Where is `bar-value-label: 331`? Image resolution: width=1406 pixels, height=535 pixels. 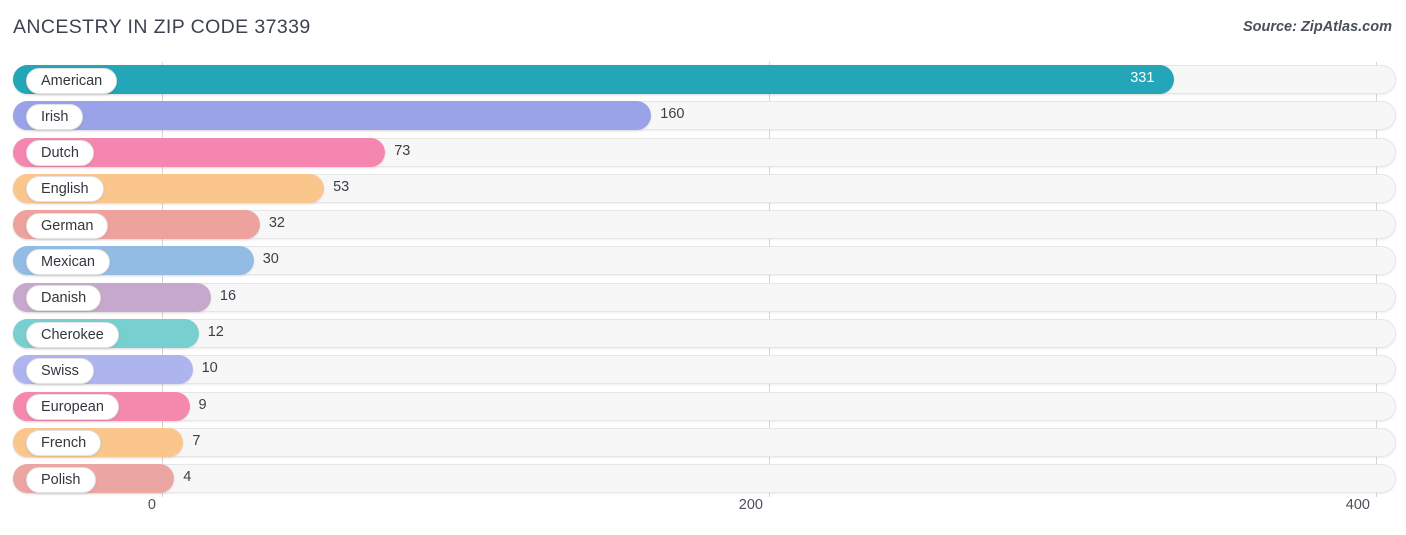 bar-value-label: 331 is located at coordinates (1142, 78).